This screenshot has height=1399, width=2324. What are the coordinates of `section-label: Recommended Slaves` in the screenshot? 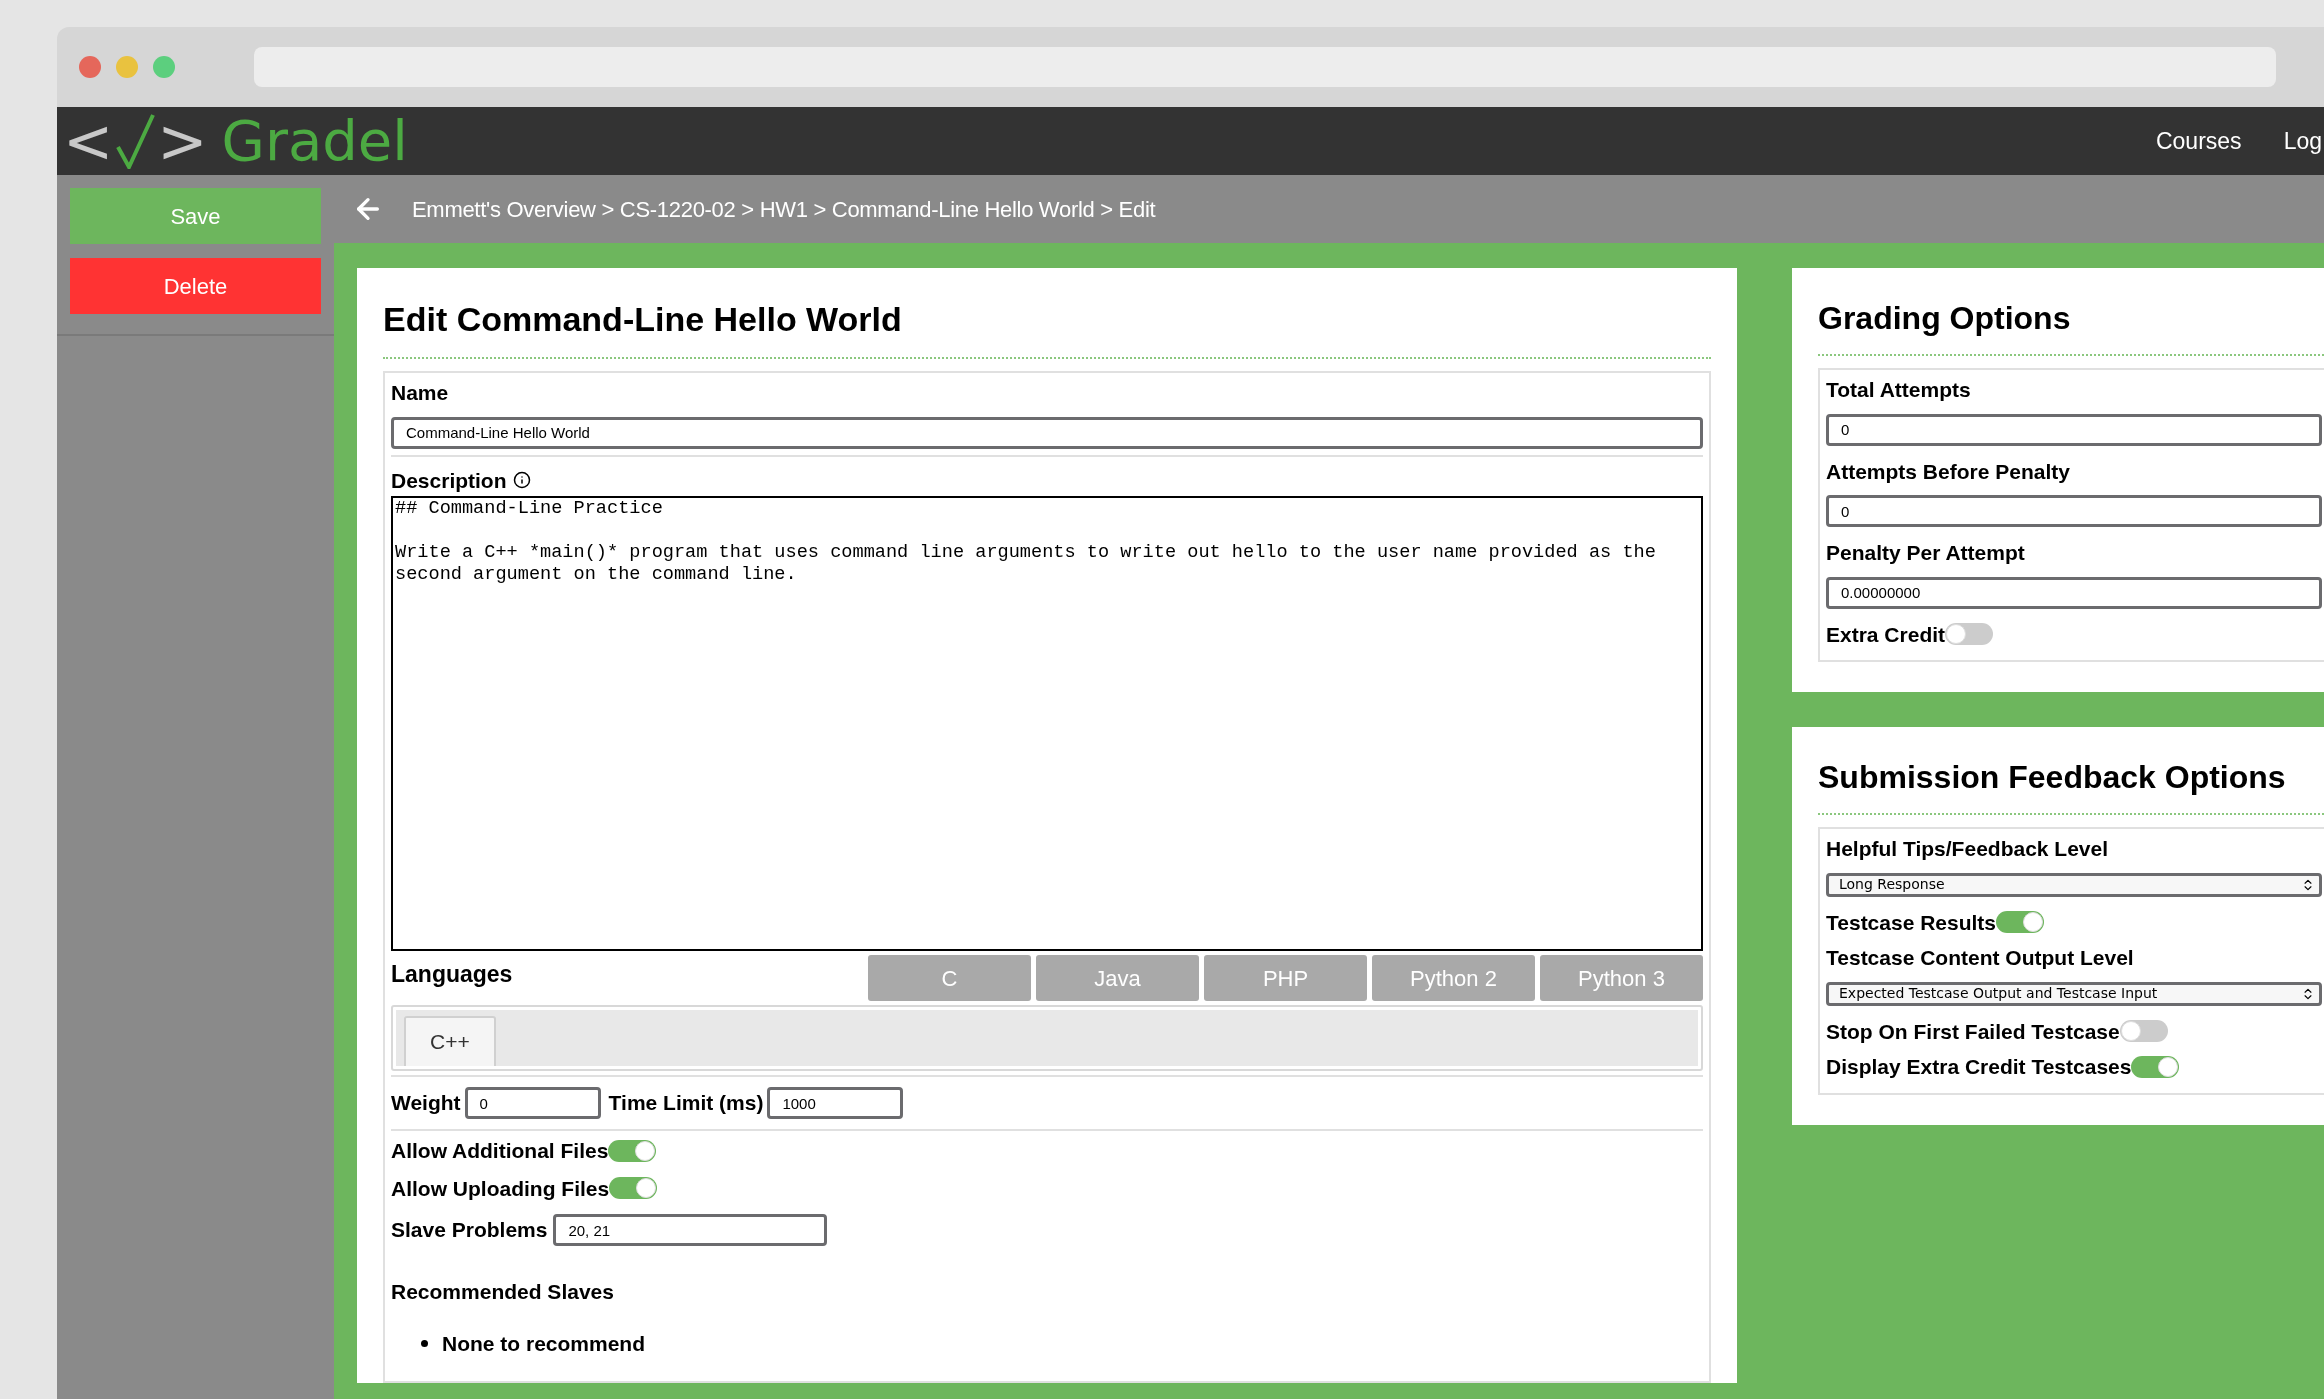 It's located at (503, 1292).